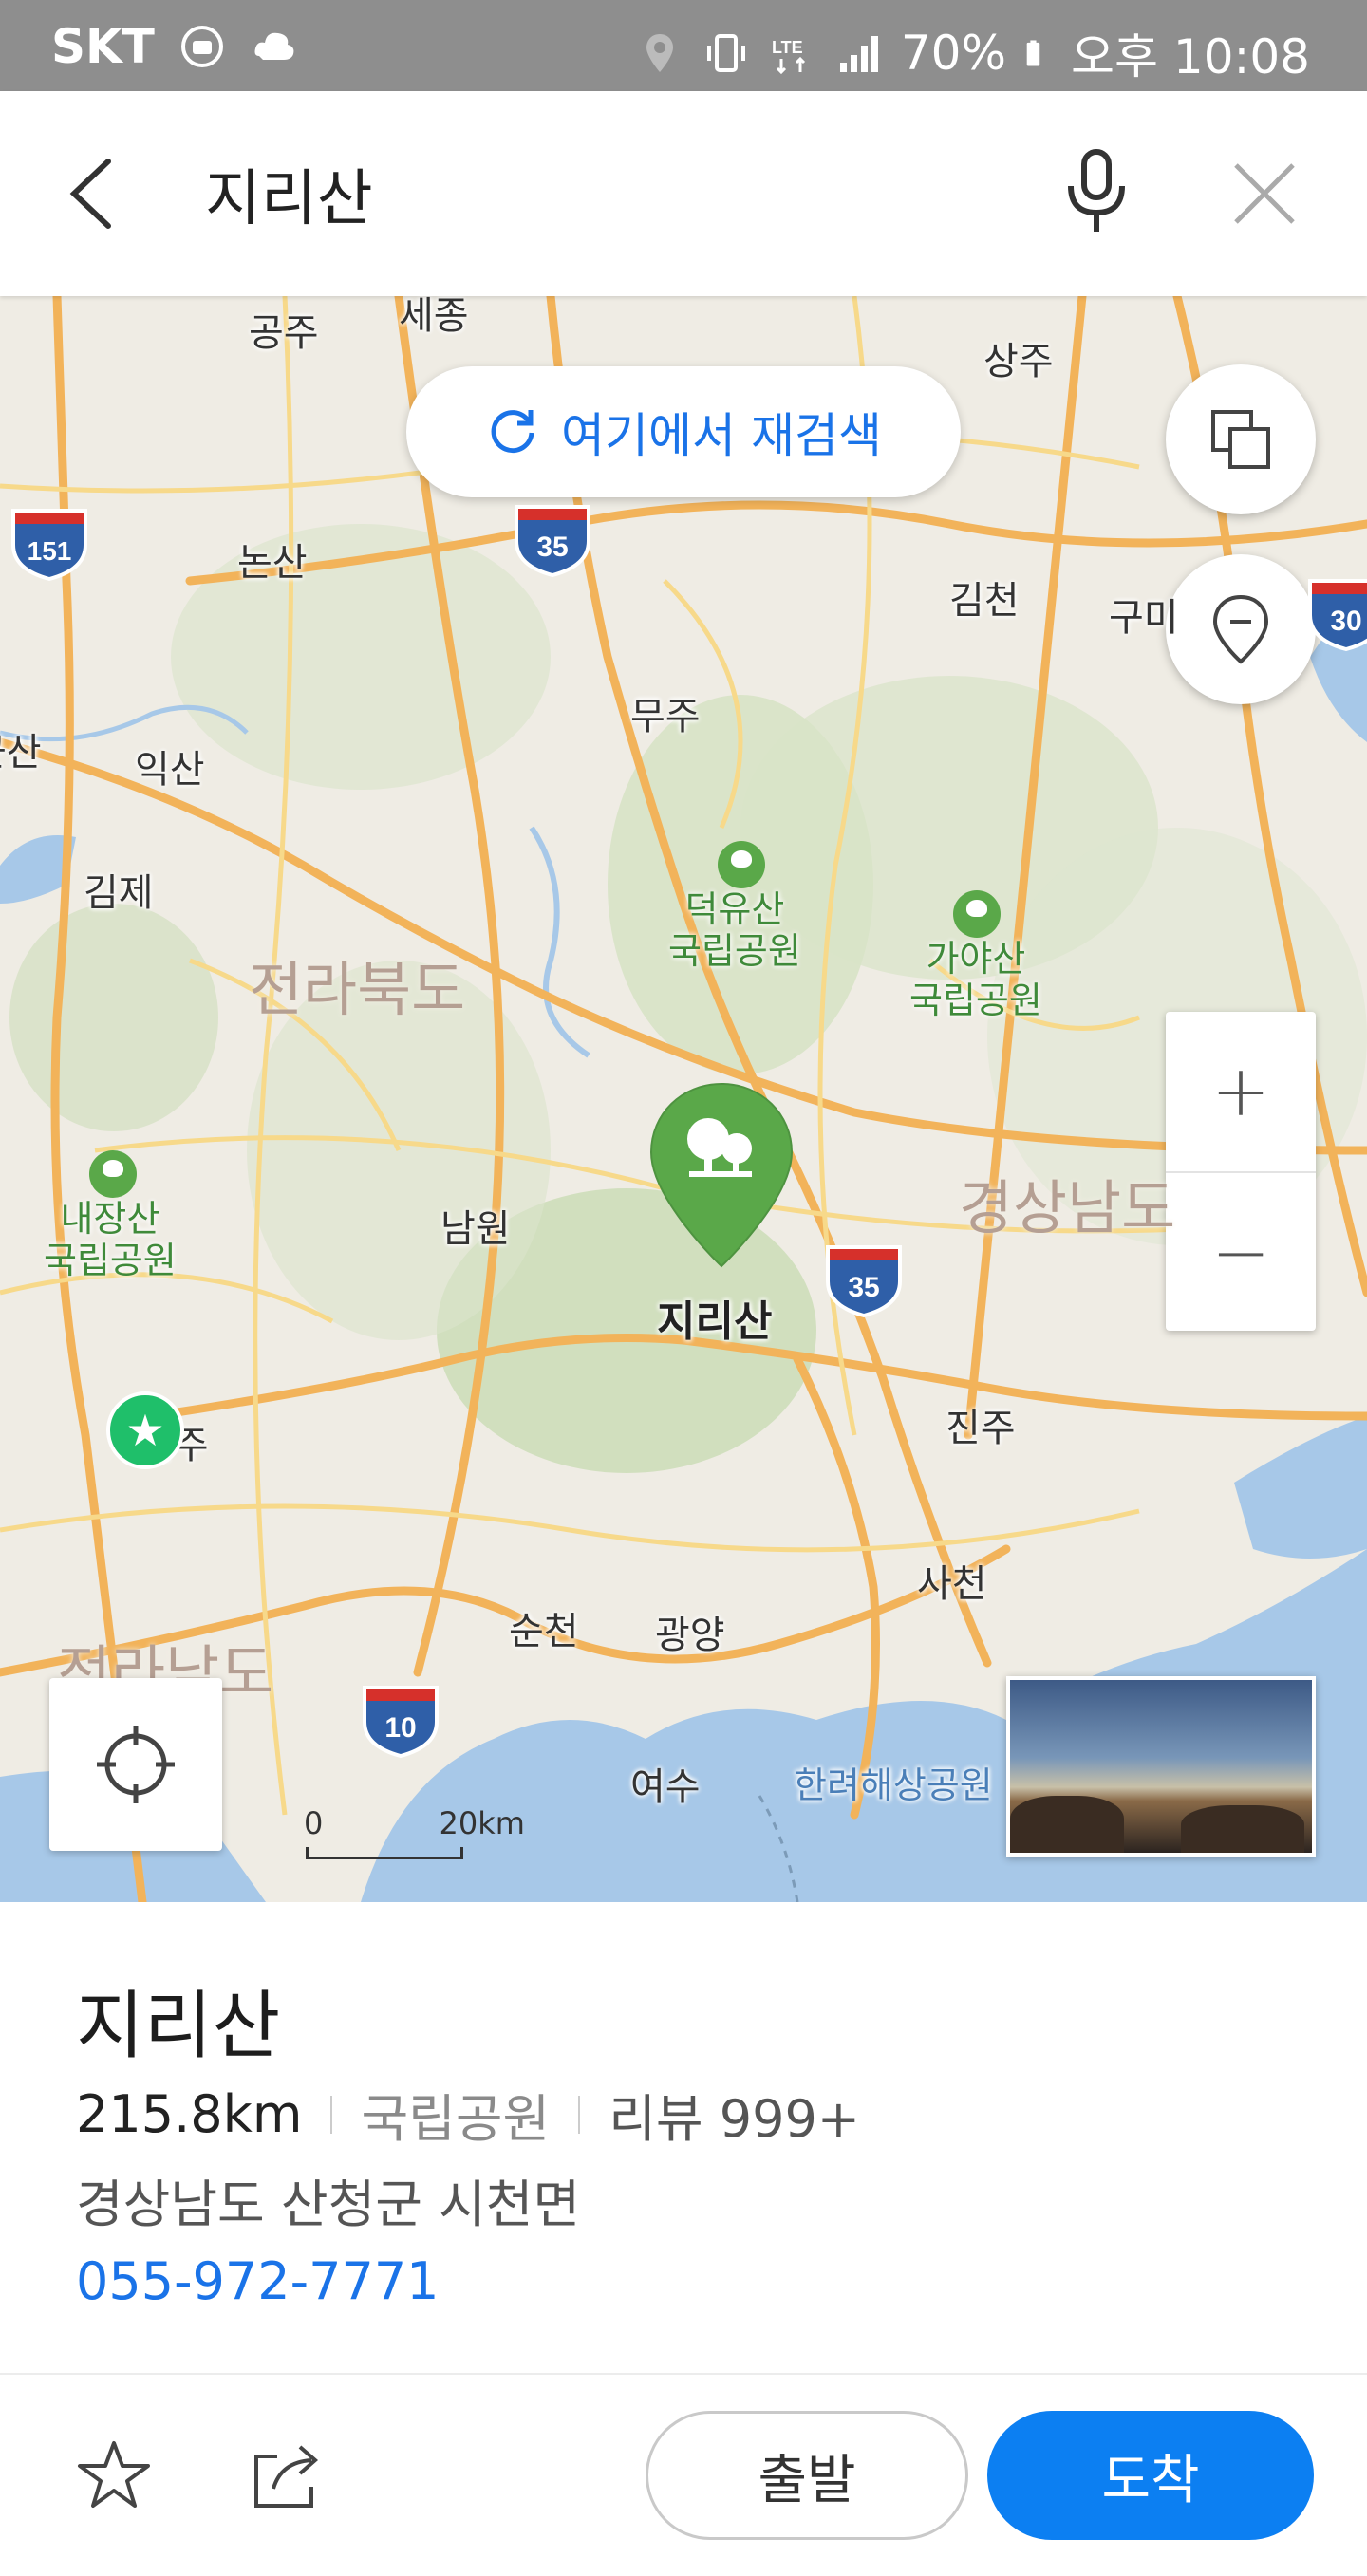  Describe the element at coordinates (714, 1317) in the screenshot. I see `selected-place-label: 지리산` at that location.